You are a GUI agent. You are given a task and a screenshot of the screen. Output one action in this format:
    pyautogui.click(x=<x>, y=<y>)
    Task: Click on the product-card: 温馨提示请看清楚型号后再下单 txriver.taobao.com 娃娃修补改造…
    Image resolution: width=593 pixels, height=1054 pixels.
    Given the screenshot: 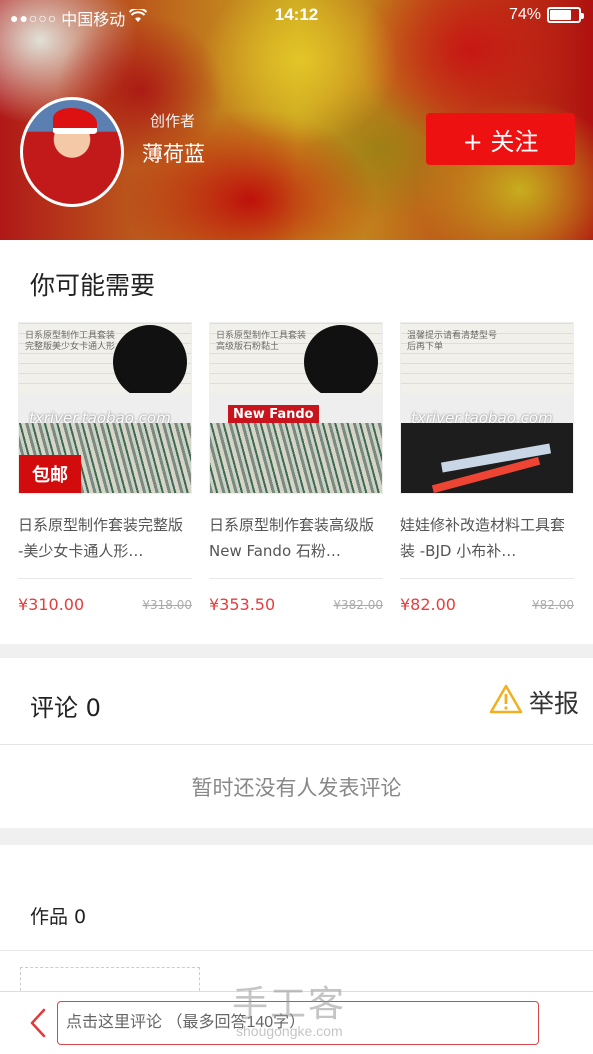 What is the action you would take?
    pyautogui.click(x=487, y=473)
    